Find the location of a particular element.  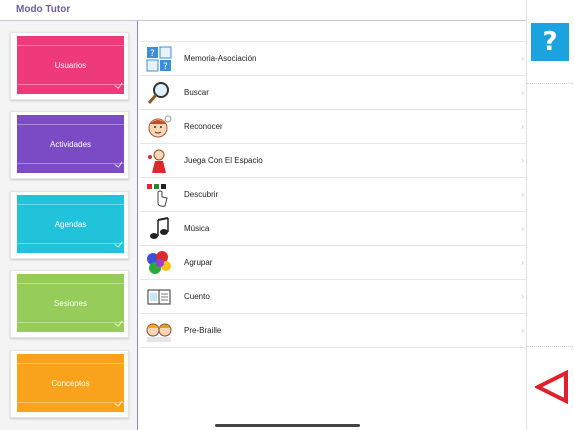

conceptos-label: Conceptos is located at coordinates (70, 383).